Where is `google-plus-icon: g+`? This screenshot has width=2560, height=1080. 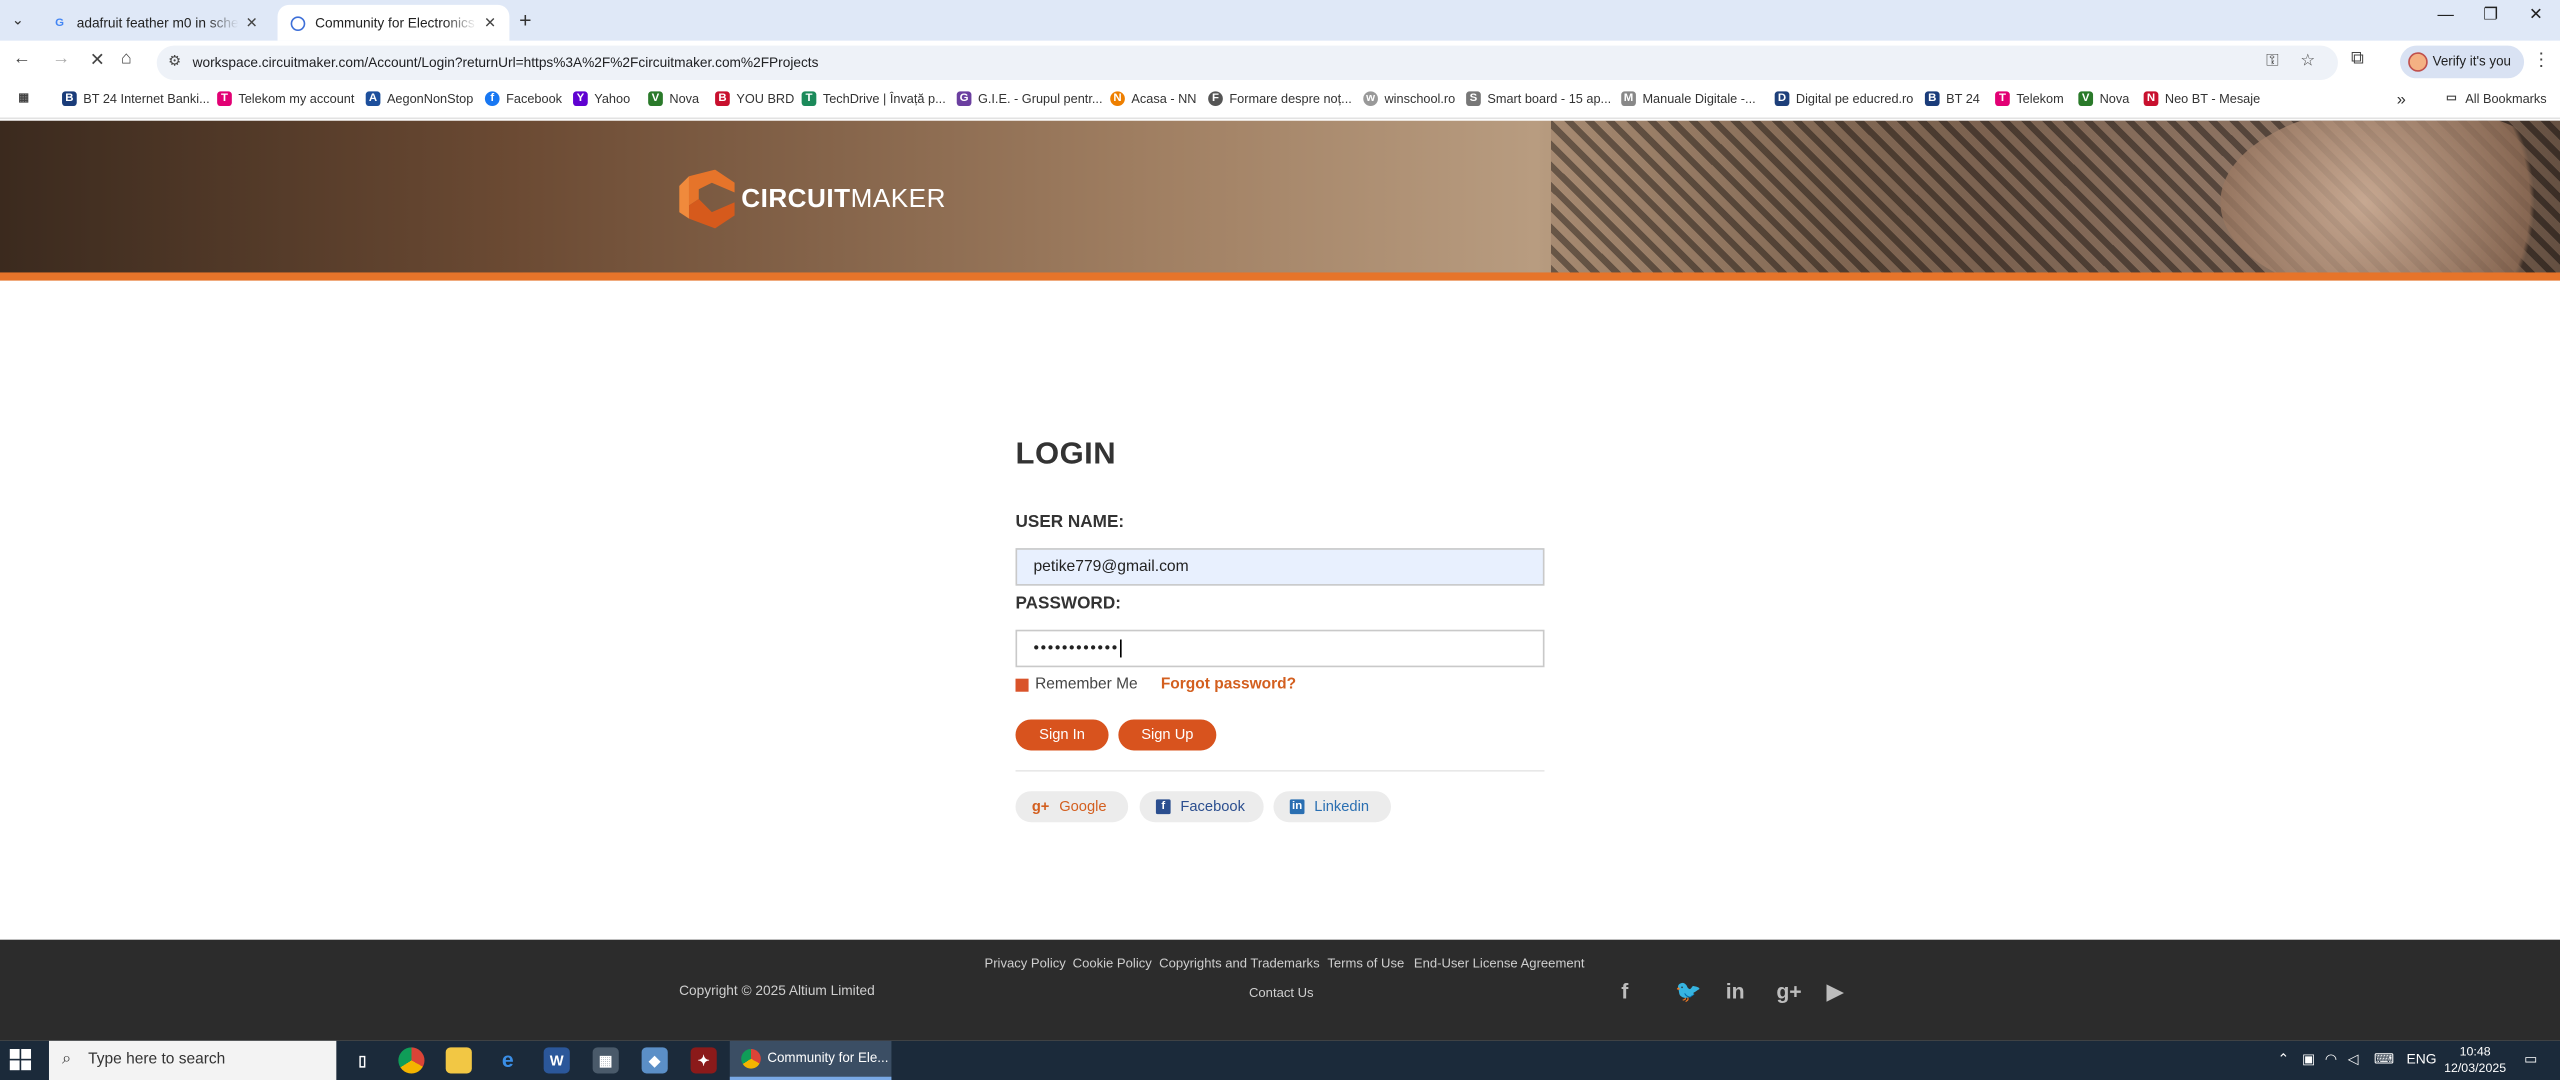
google-plus-icon: g+ is located at coordinates (1788, 991).